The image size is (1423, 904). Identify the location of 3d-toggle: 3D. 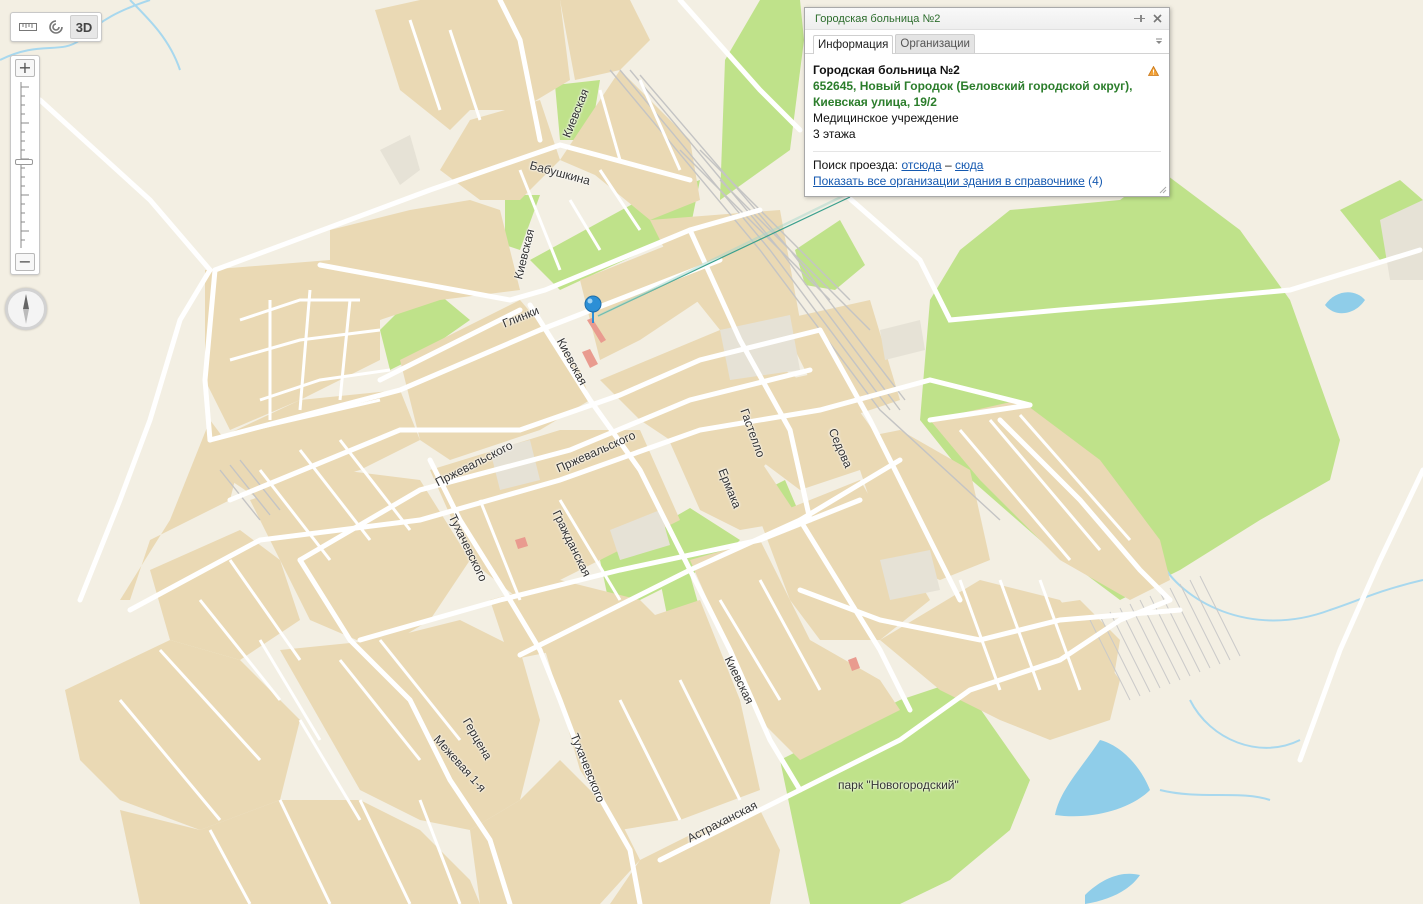
(84, 27).